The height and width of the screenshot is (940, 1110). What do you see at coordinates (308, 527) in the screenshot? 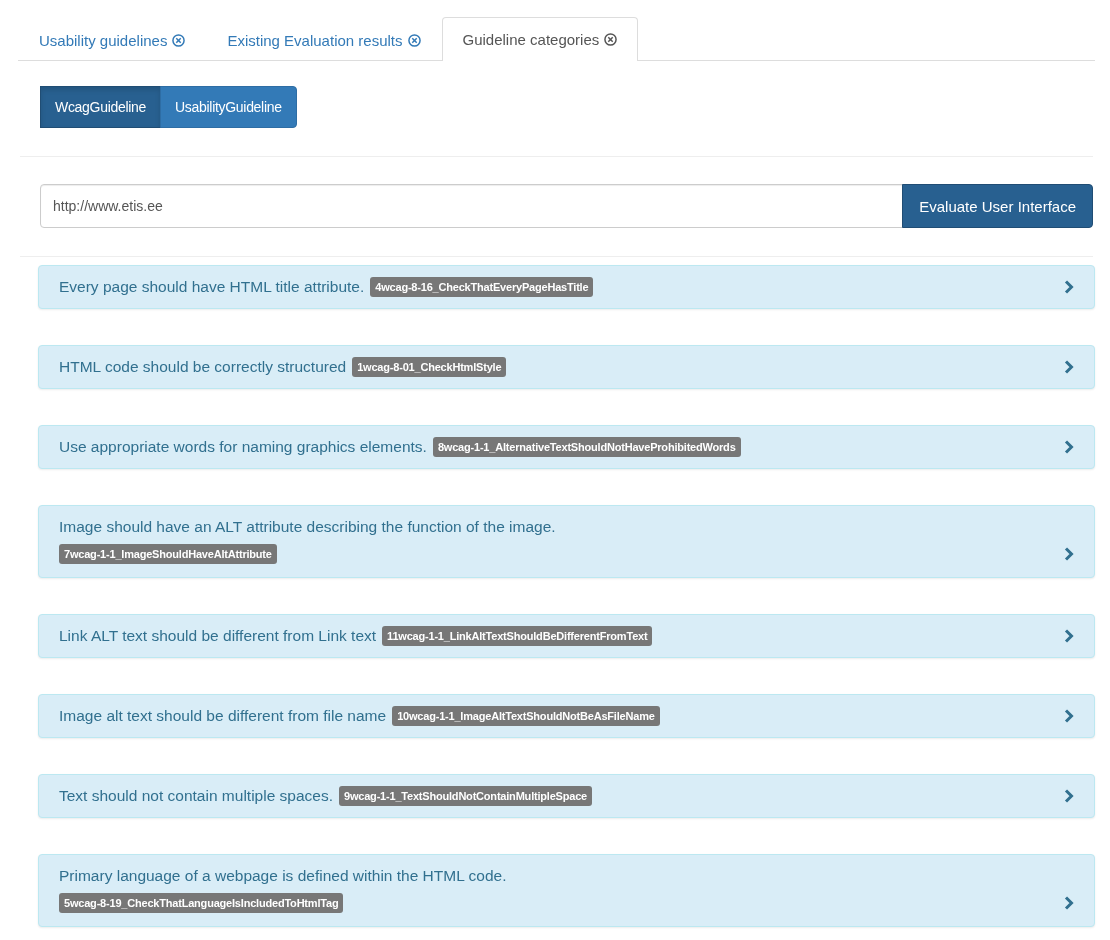
I see `guideline-text: Image should have an ALT attribute describing the function of the image.` at bounding box center [308, 527].